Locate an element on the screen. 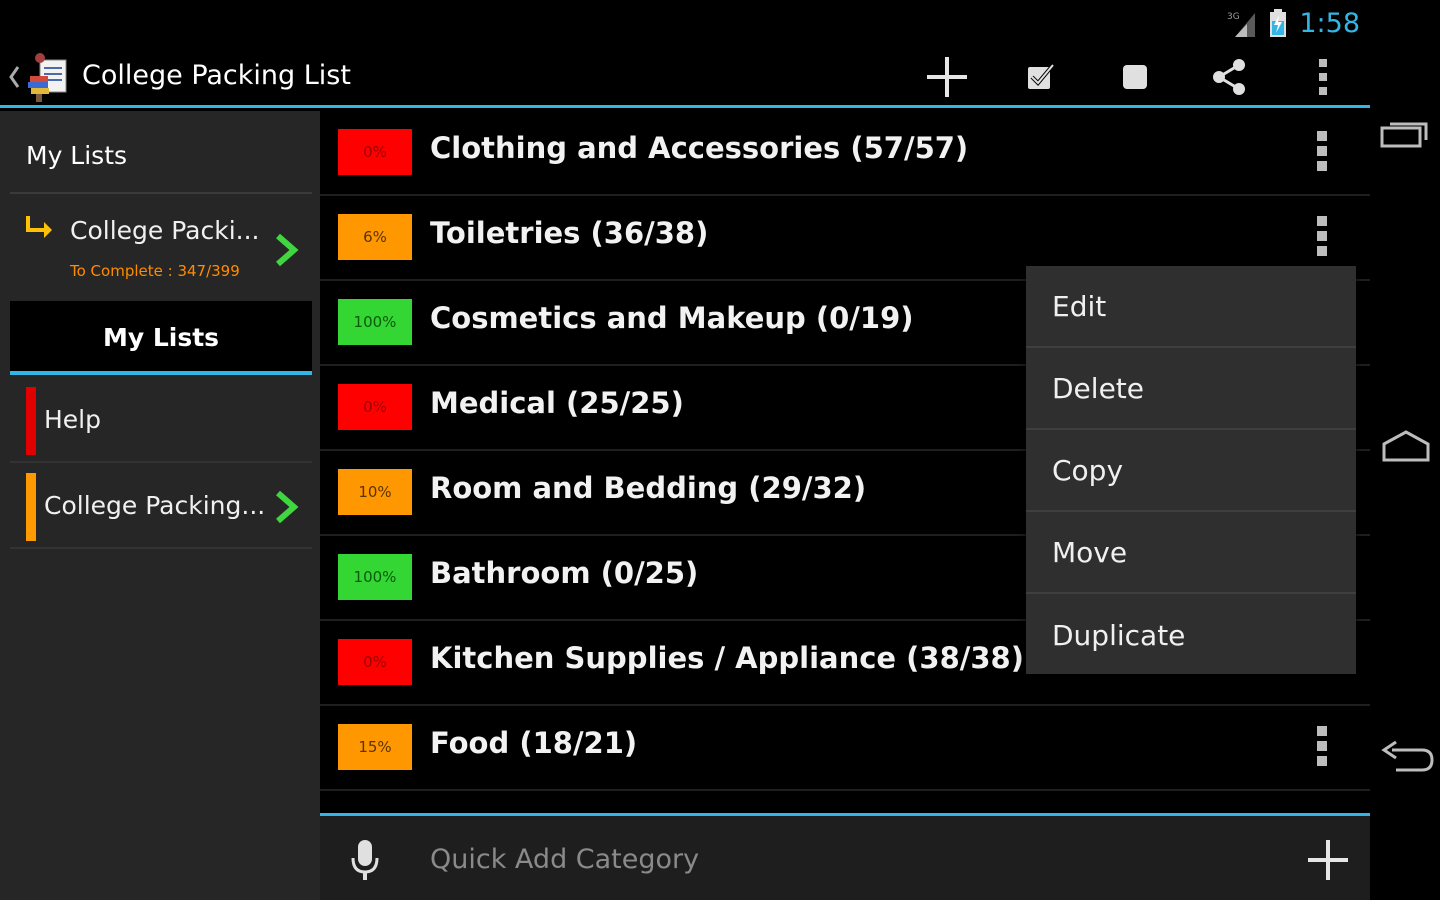  progress-badge: 15% is located at coordinates (375, 747).